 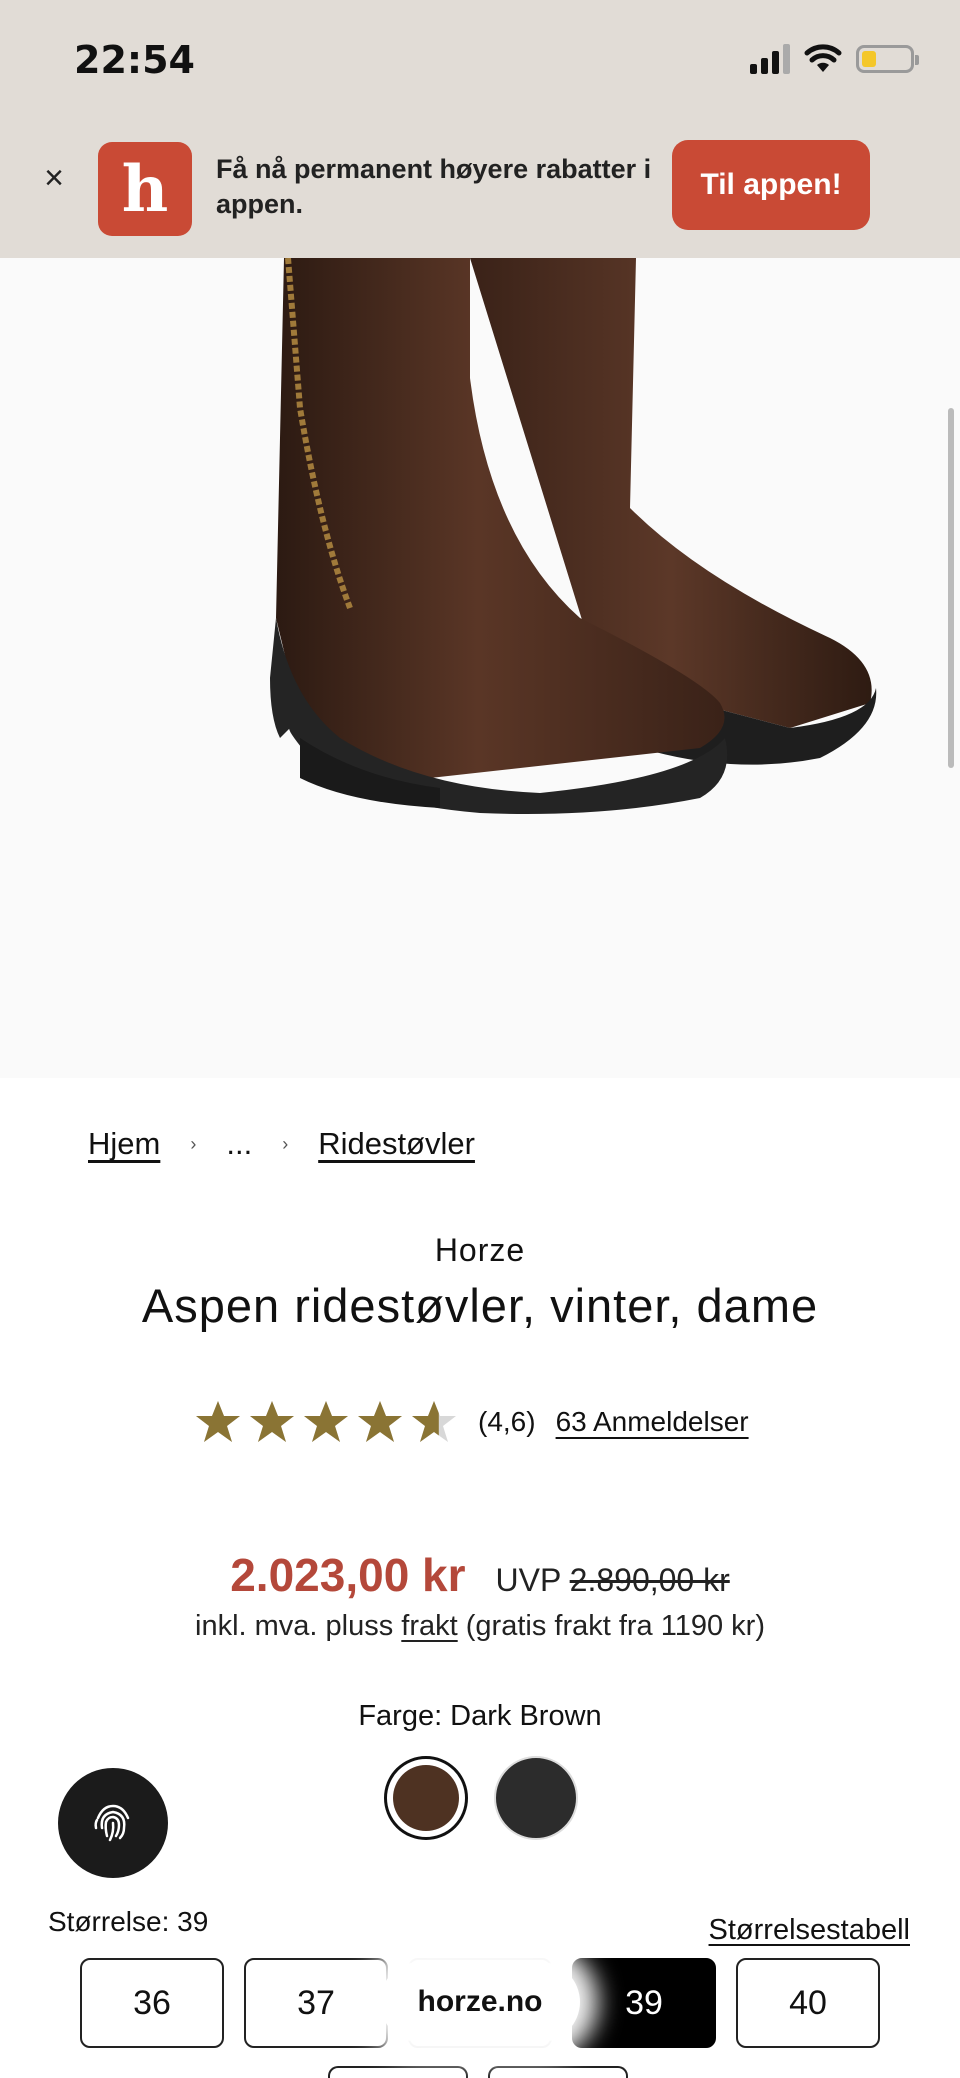 What do you see at coordinates (480, 1305) in the screenshot?
I see `product-title: Aspen ridestøvler, vinter, dame` at bounding box center [480, 1305].